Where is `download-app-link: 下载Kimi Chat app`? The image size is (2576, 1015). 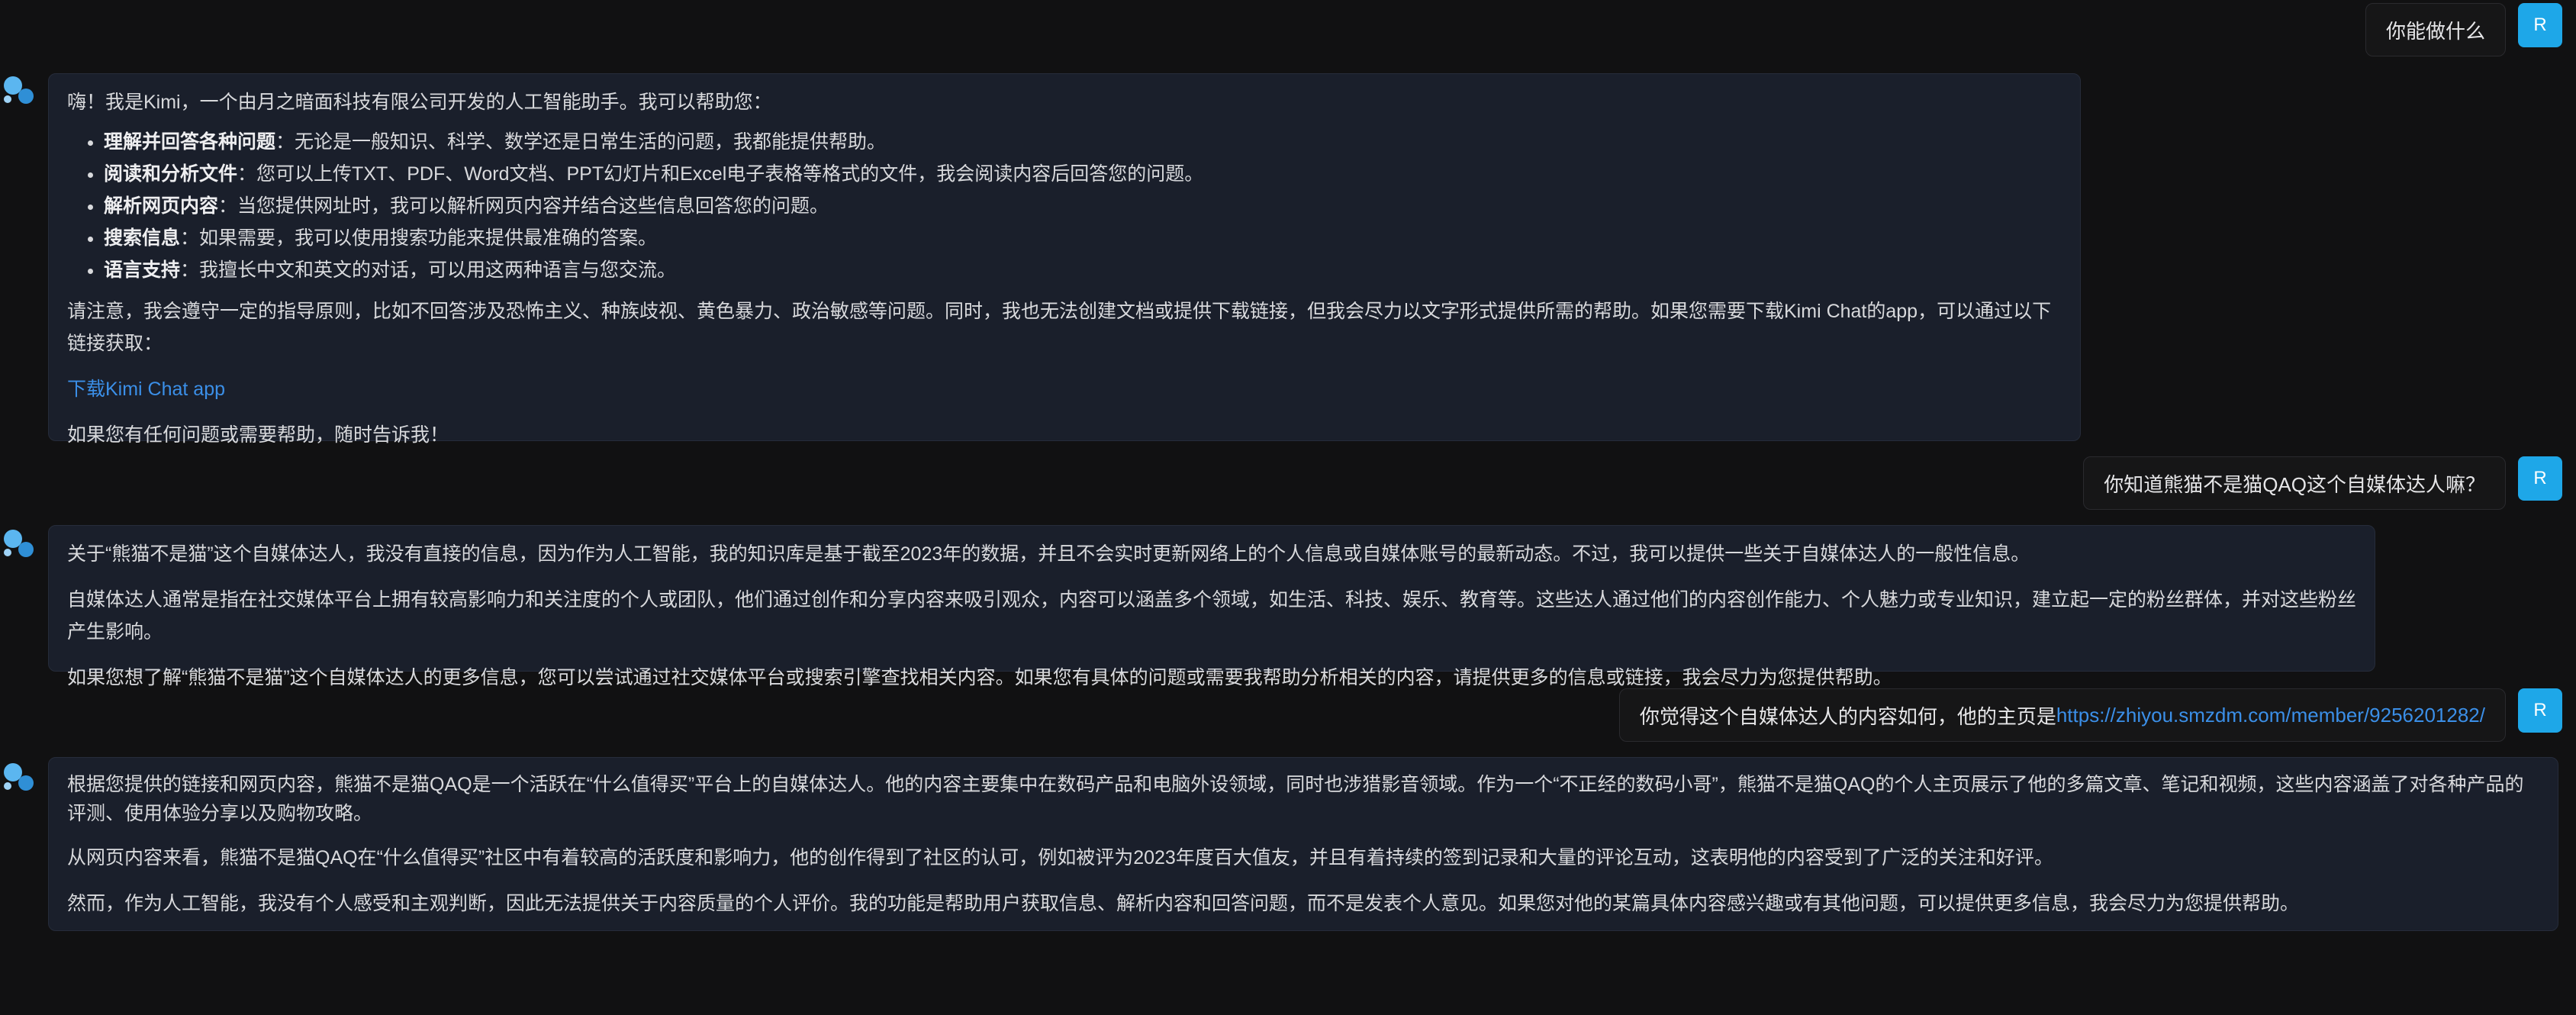 download-app-link: 下载Kimi Chat app is located at coordinates (146, 389).